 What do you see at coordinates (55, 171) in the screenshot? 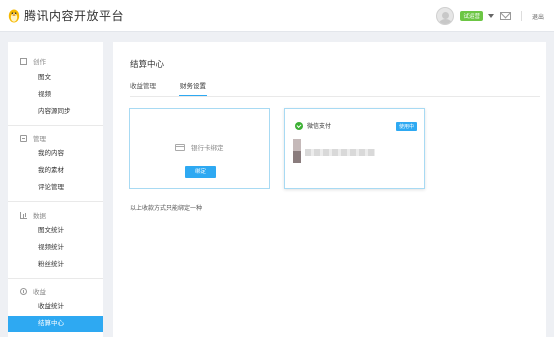
I see `sidebar-item-my-assets: 我的素材` at bounding box center [55, 171].